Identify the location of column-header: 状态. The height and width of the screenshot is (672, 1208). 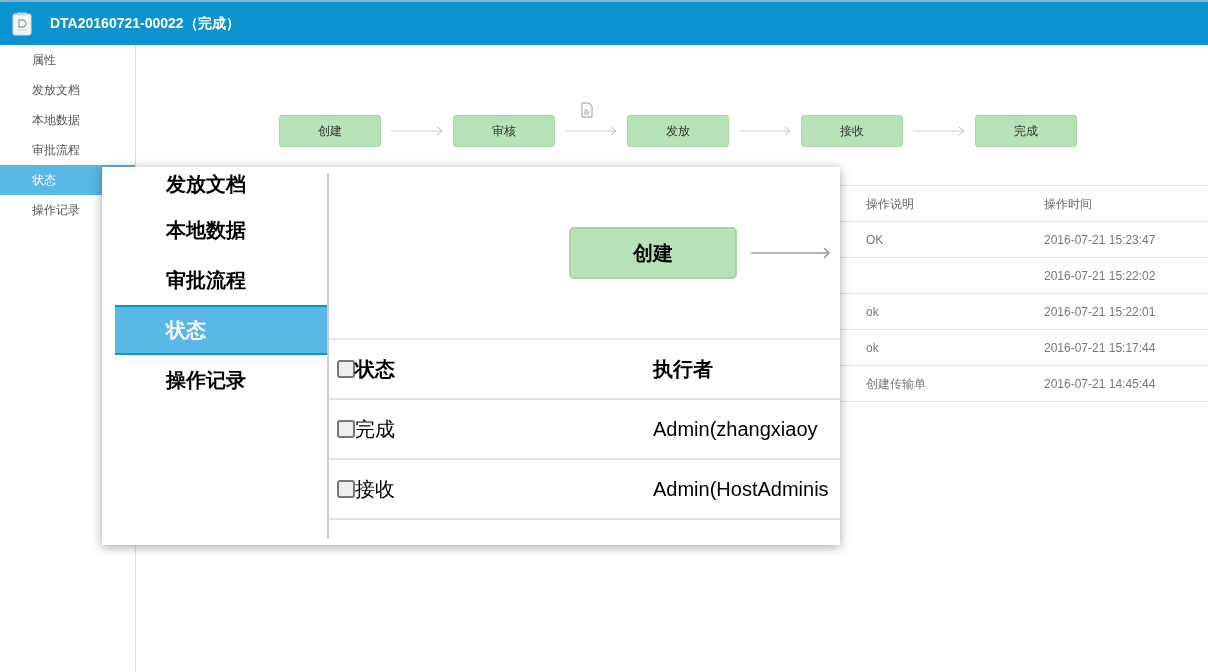
(375, 369).